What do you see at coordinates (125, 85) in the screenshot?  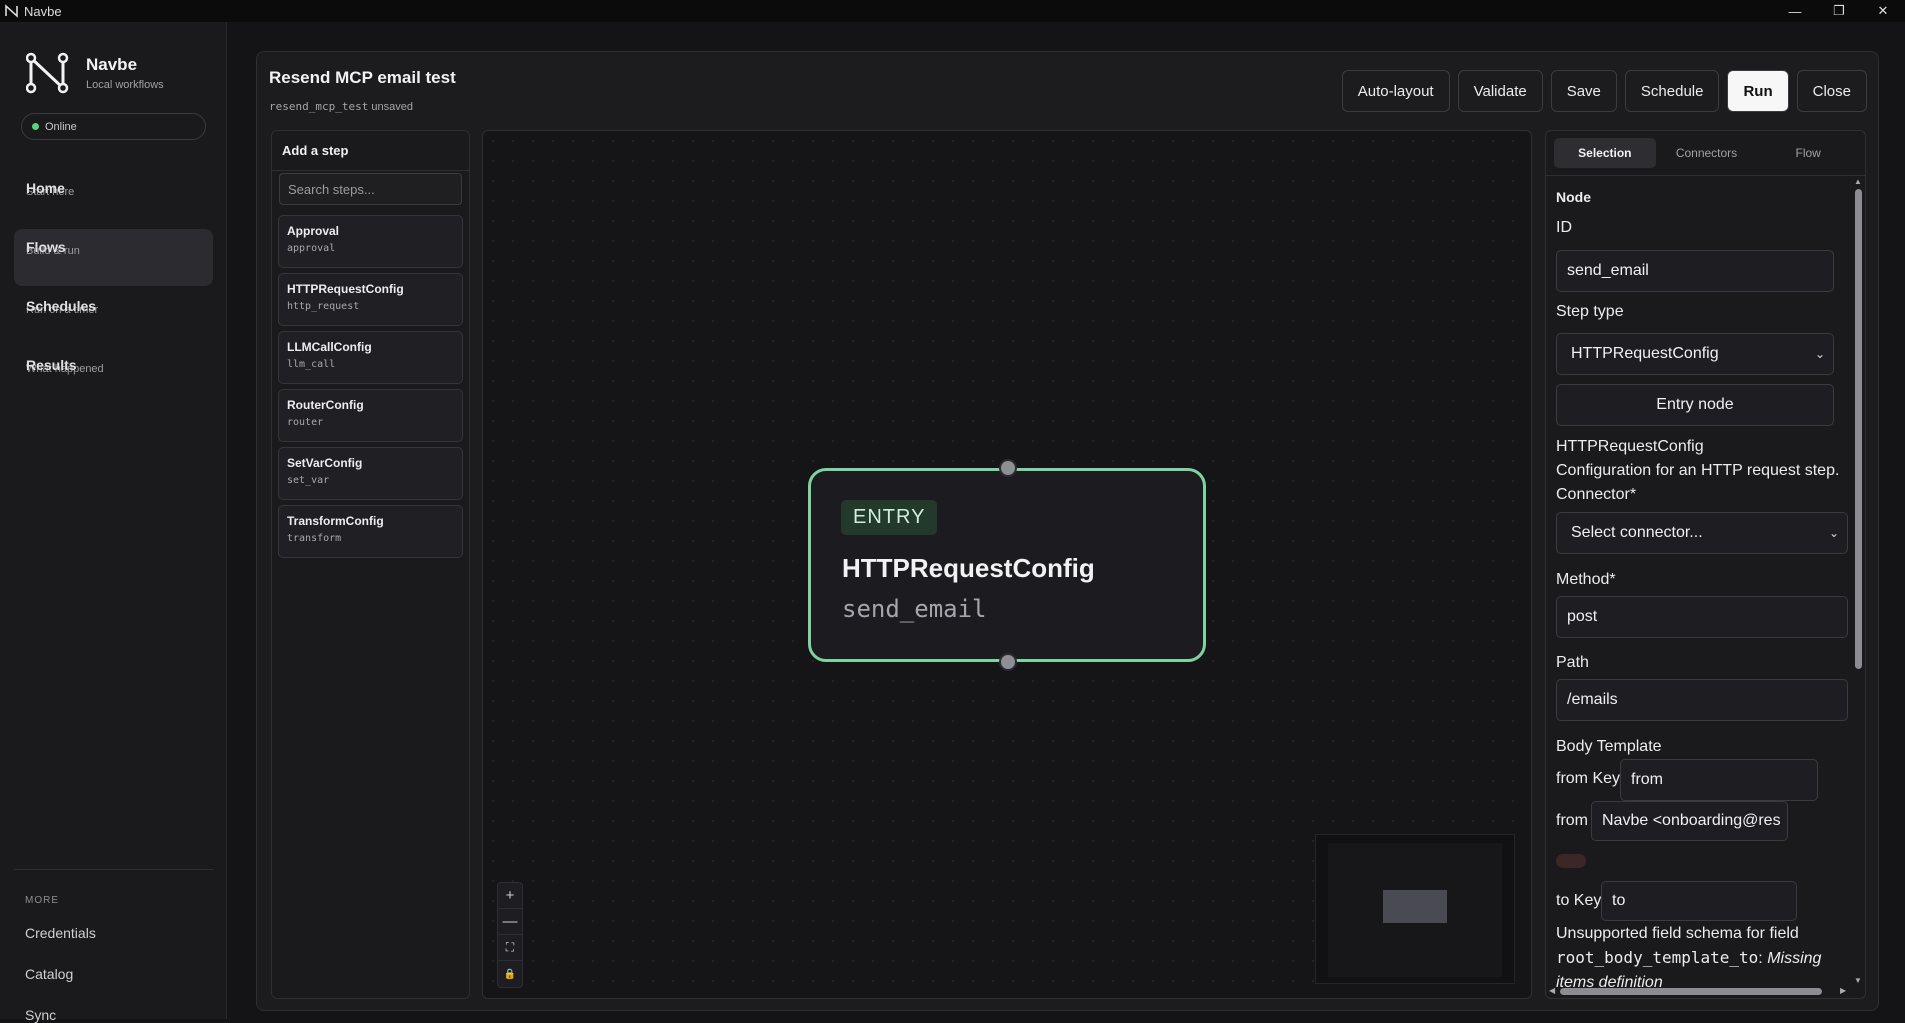 I see `brand-subtitle: Local workflows` at bounding box center [125, 85].